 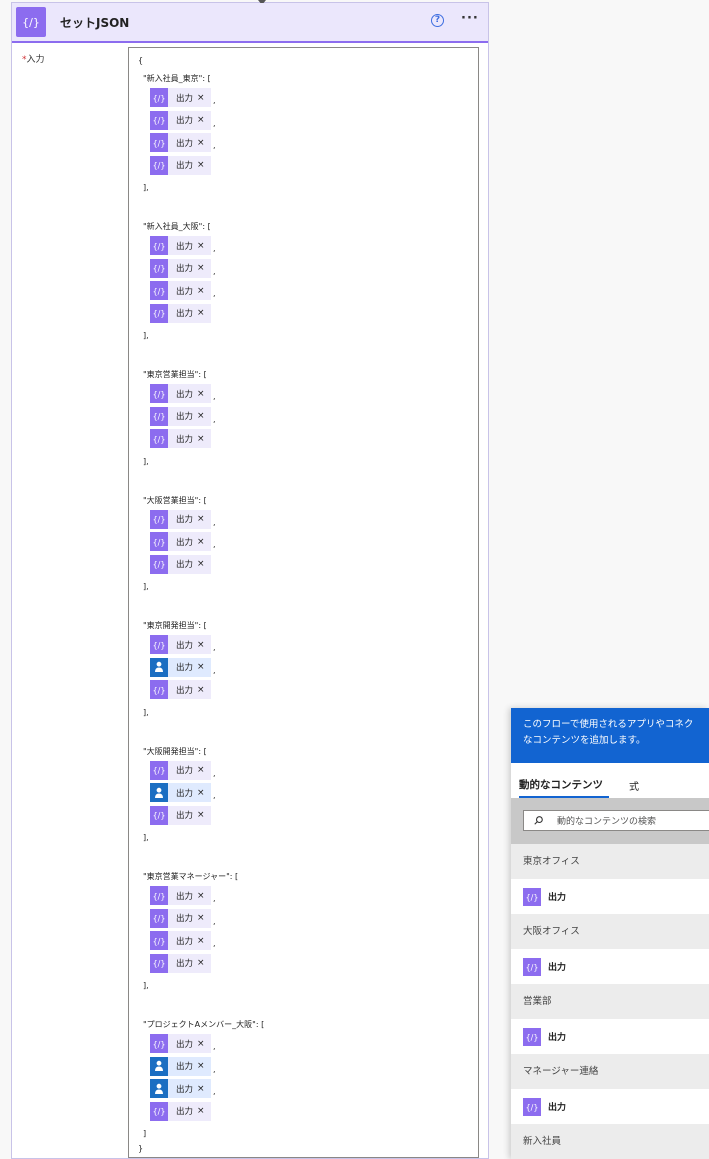 I want to click on search-placeholder: 動的なコンテンツの検索, so click(x=607, y=822).